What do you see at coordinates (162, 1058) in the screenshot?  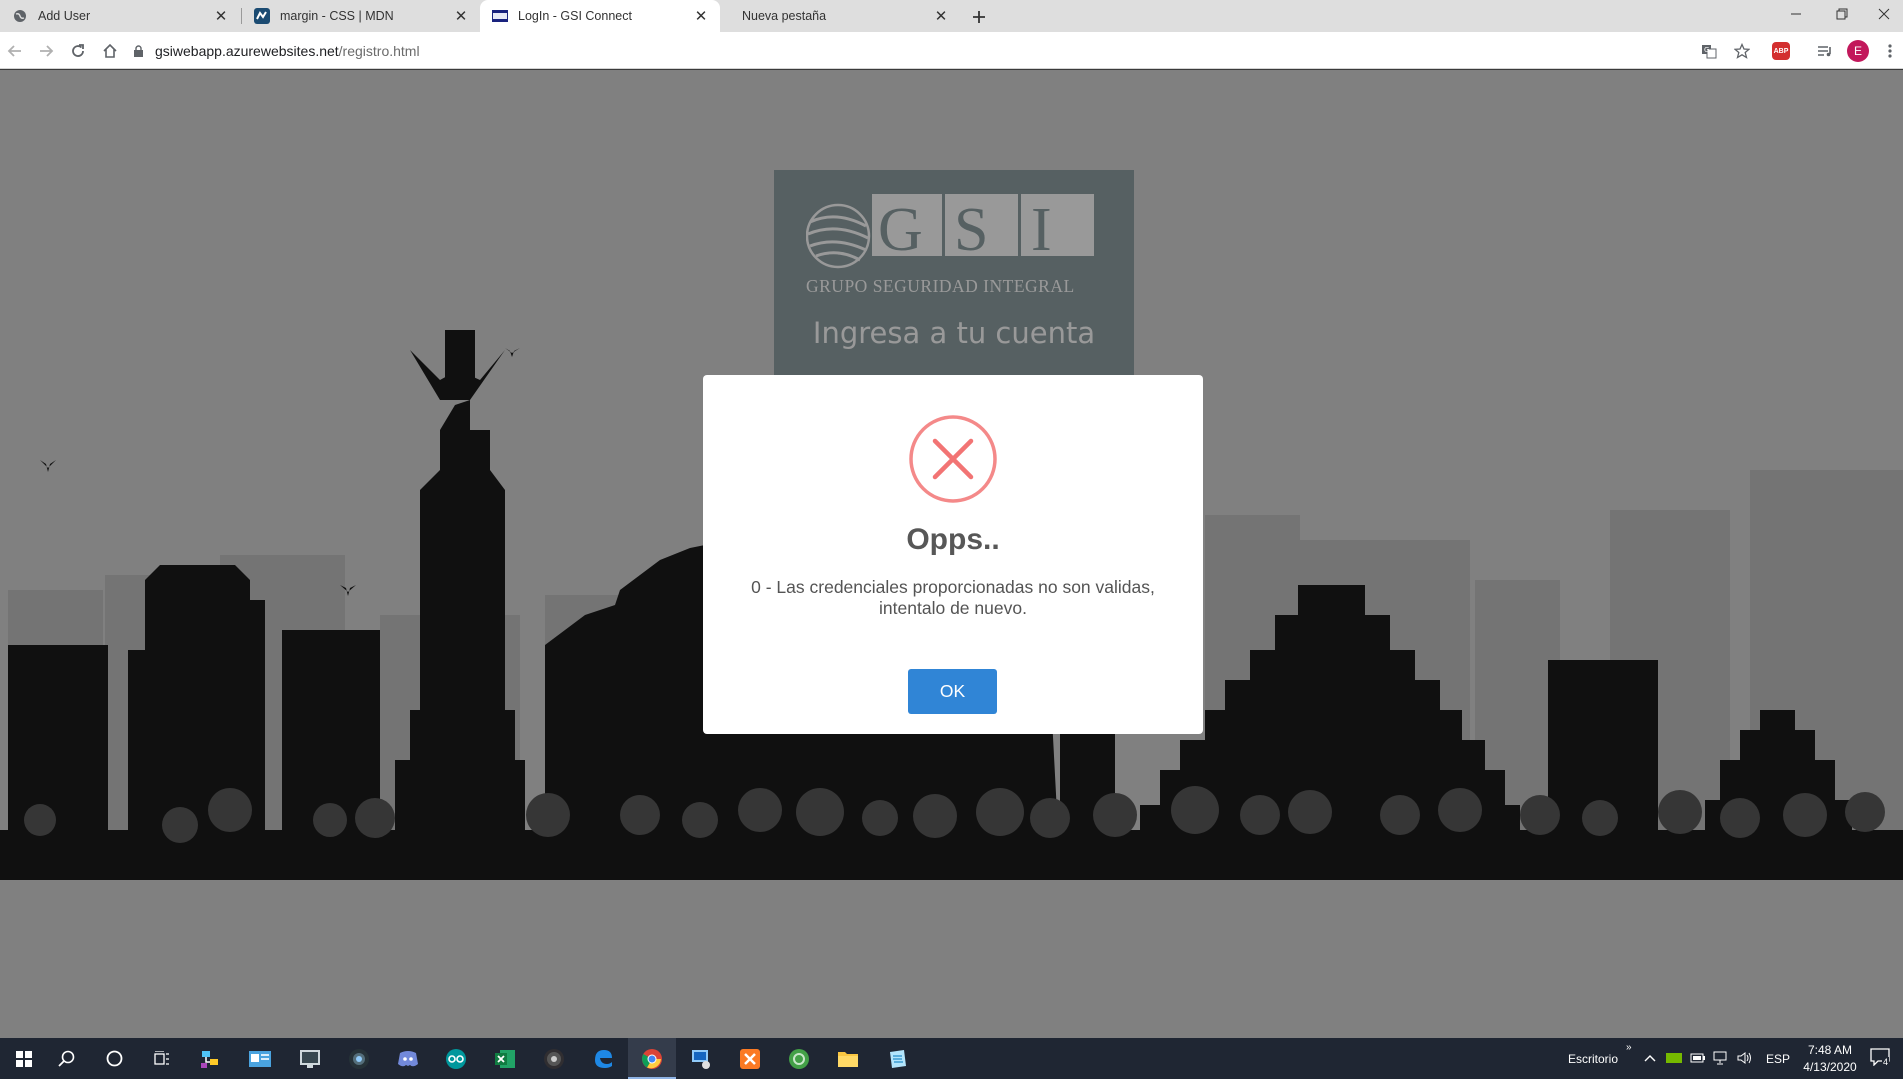 I see `task-view-icon` at bounding box center [162, 1058].